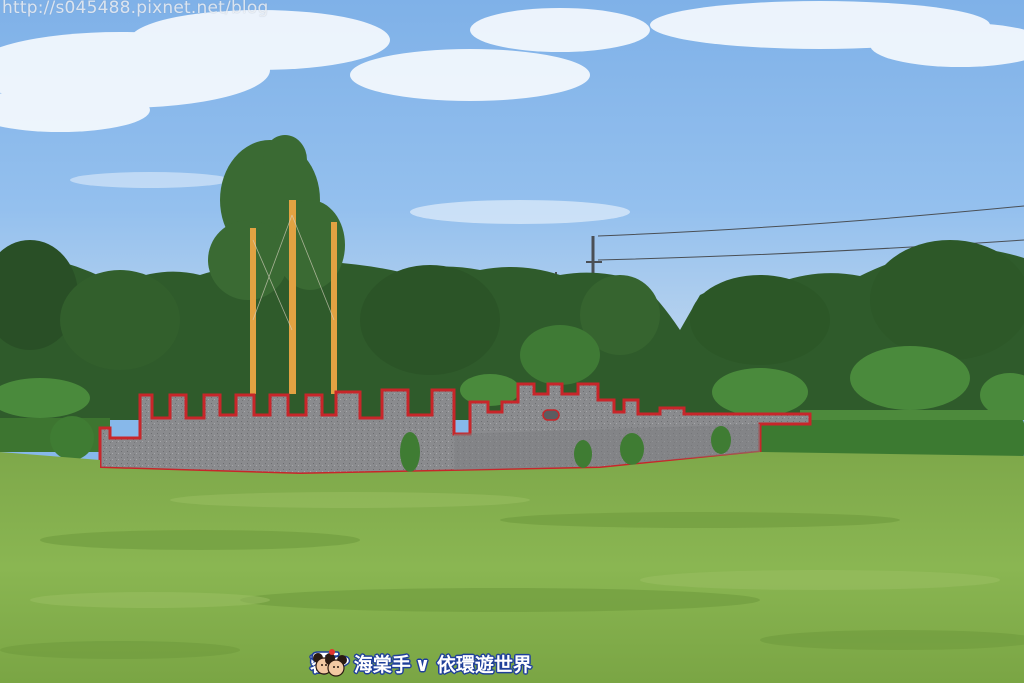 The width and height of the screenshot is (1024, 683). I want to click on signature-watermark: 蓉 ❤ 海棠手 ∨ 依環遊世界, so click(421, 663).